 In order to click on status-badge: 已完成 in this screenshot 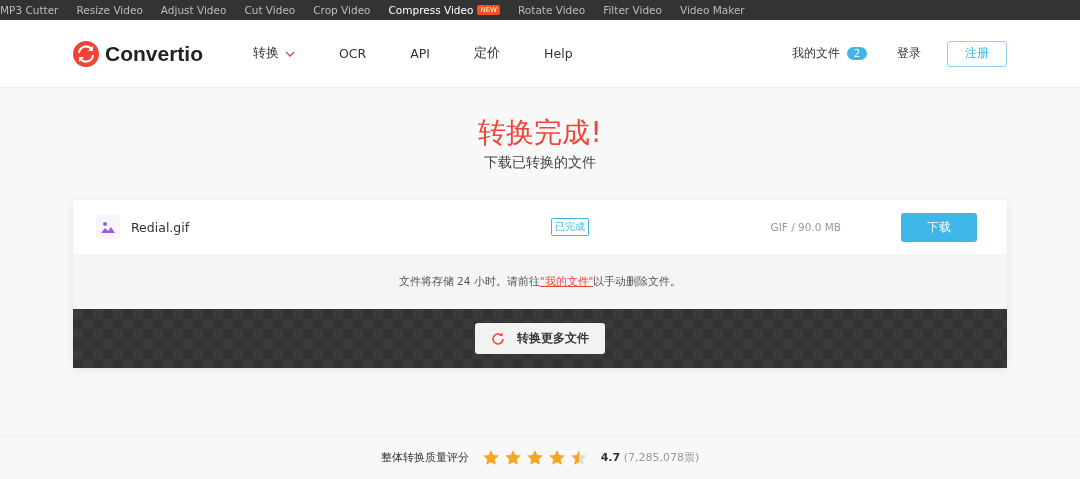, I will do `click(570, 227)`.